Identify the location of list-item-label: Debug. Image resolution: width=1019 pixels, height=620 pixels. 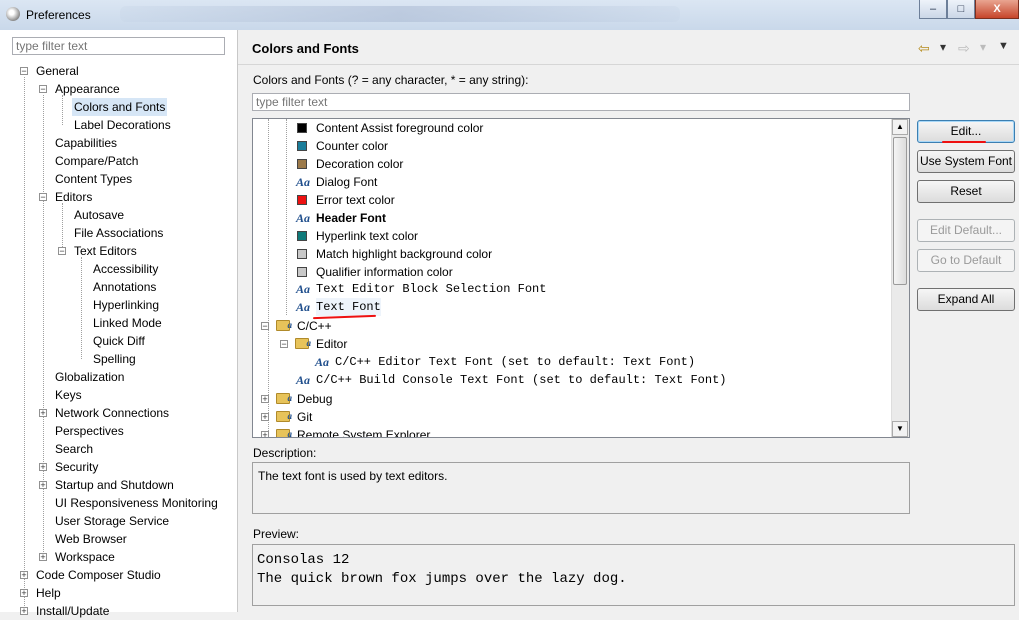
(315, 399).